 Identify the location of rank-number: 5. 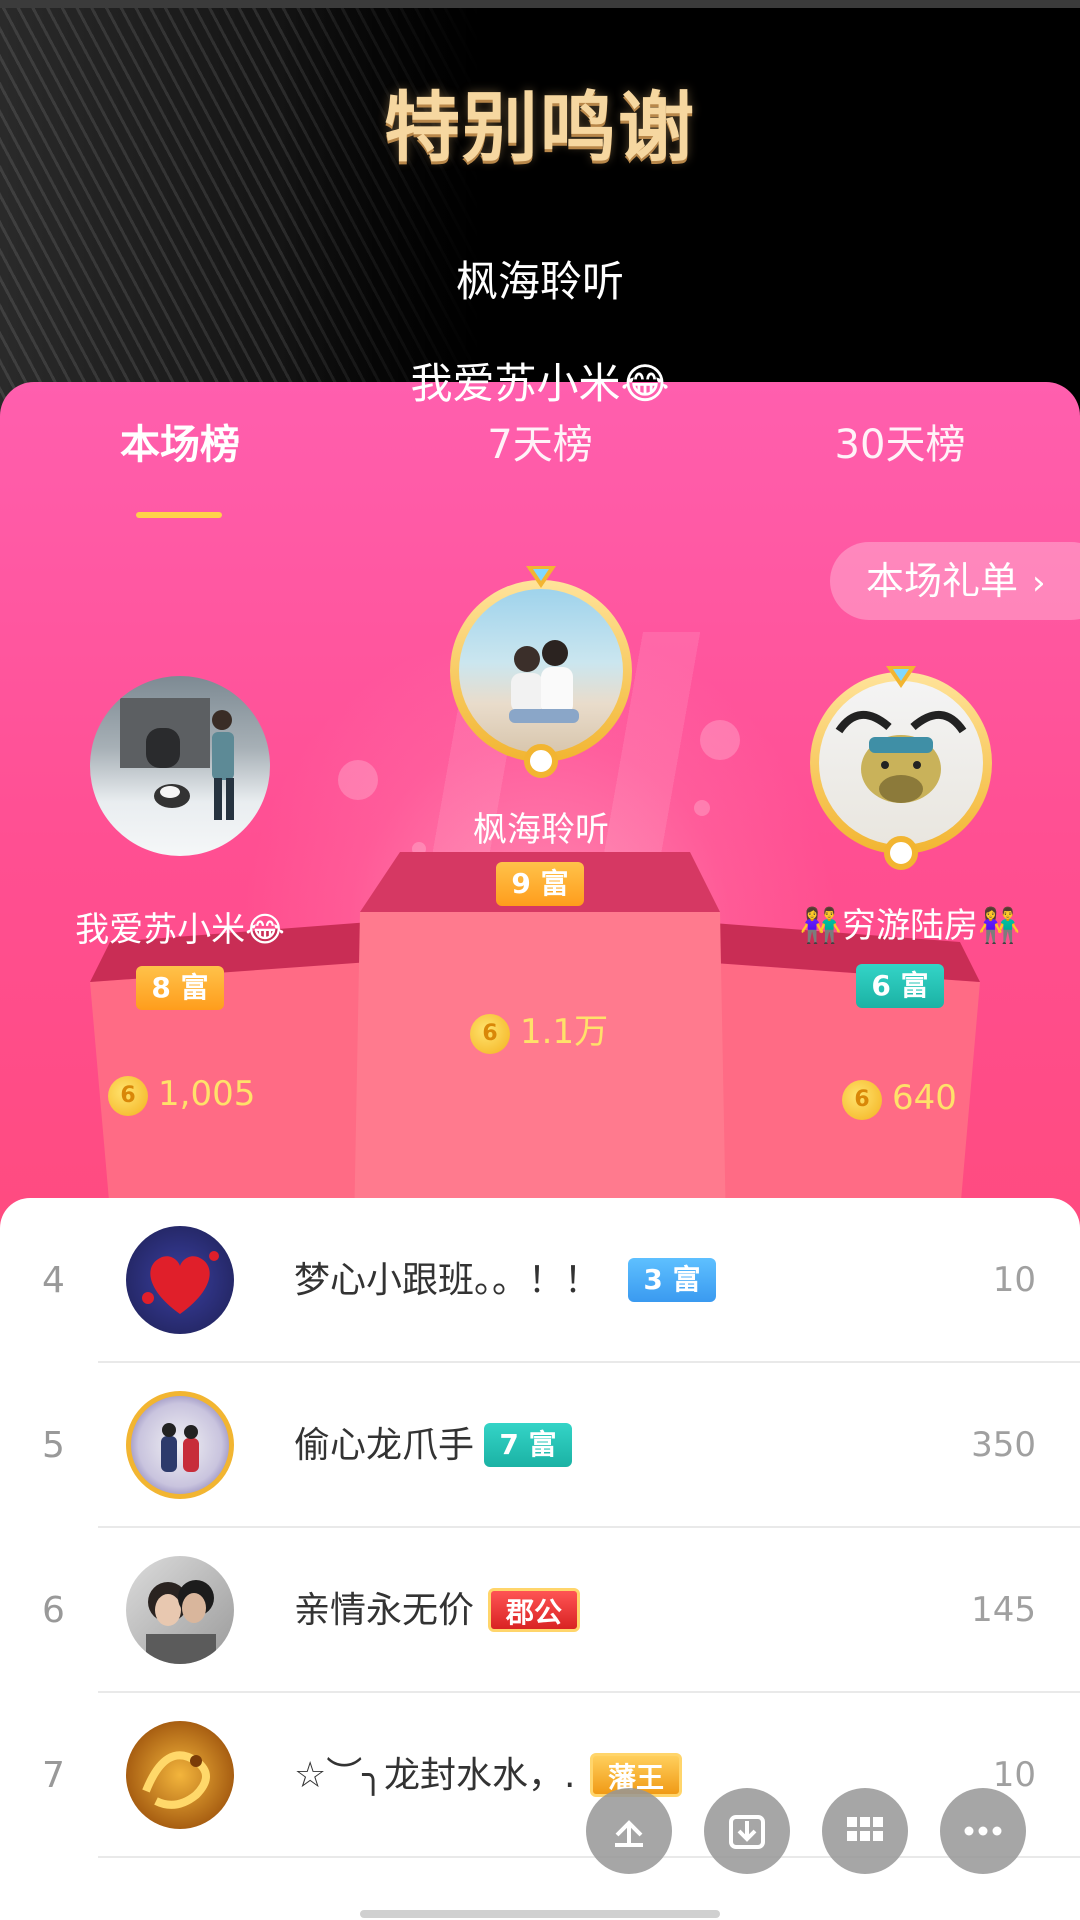
(53, 1445).